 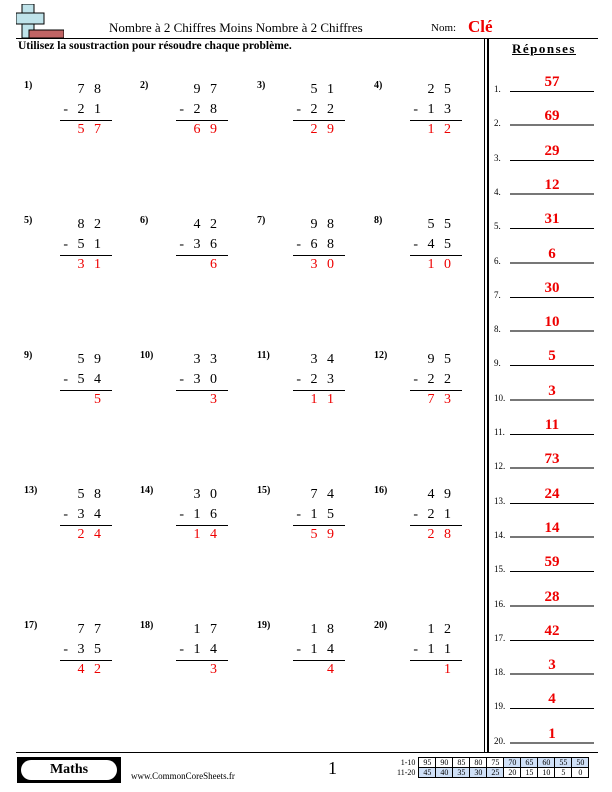 I want to click on answer-value: 73, so click(x=552, y=459).